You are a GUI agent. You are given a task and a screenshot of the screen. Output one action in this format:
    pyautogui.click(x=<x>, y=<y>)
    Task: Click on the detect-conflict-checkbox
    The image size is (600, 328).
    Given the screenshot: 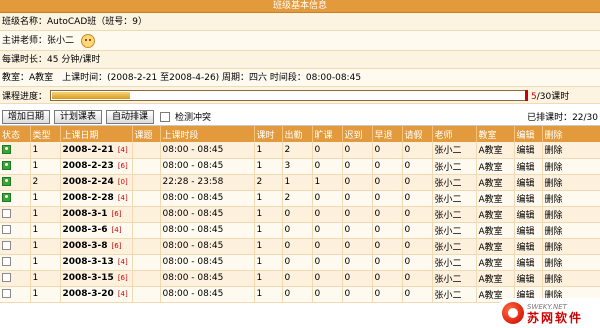 What is the action you would take?
    pyautogui.click(x=165, y=116)
    